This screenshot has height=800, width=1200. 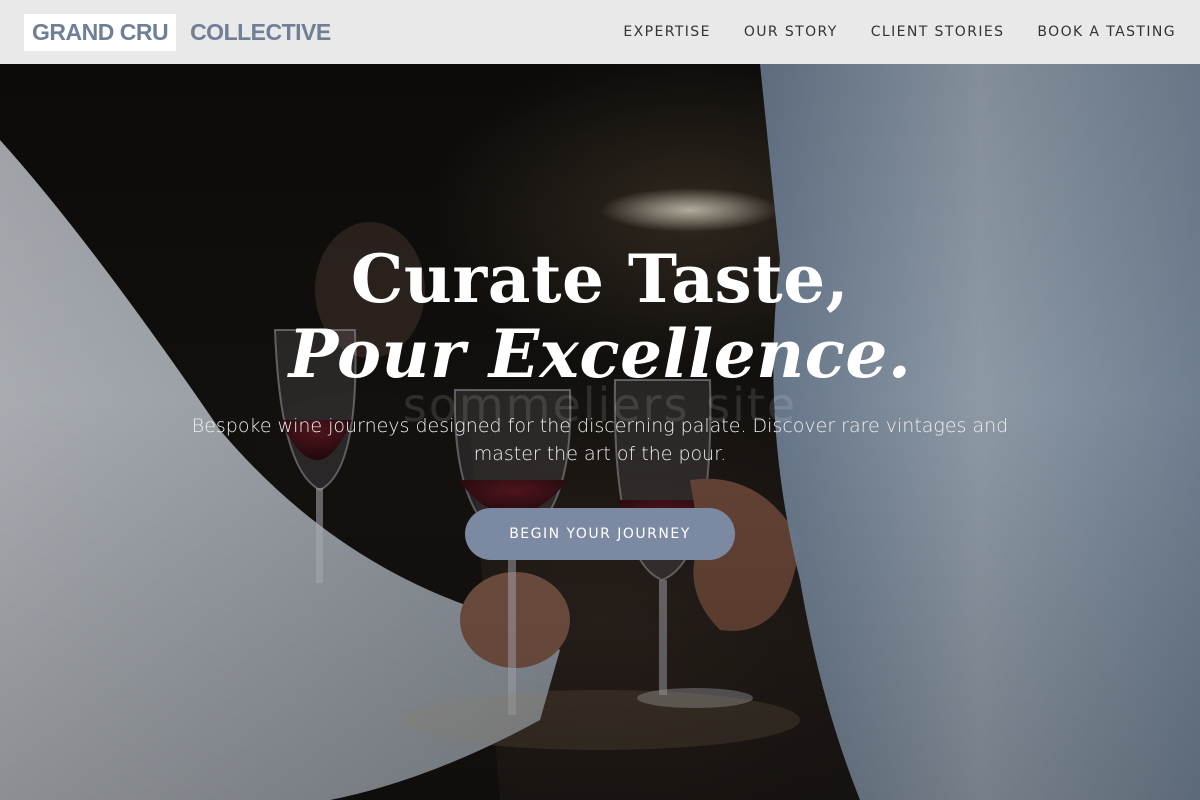 What do you see at coordinates (260, 31) in the screenshot?
I see `logo-secondary-text: COLLECTIVE` at bounding box center [260, 31].